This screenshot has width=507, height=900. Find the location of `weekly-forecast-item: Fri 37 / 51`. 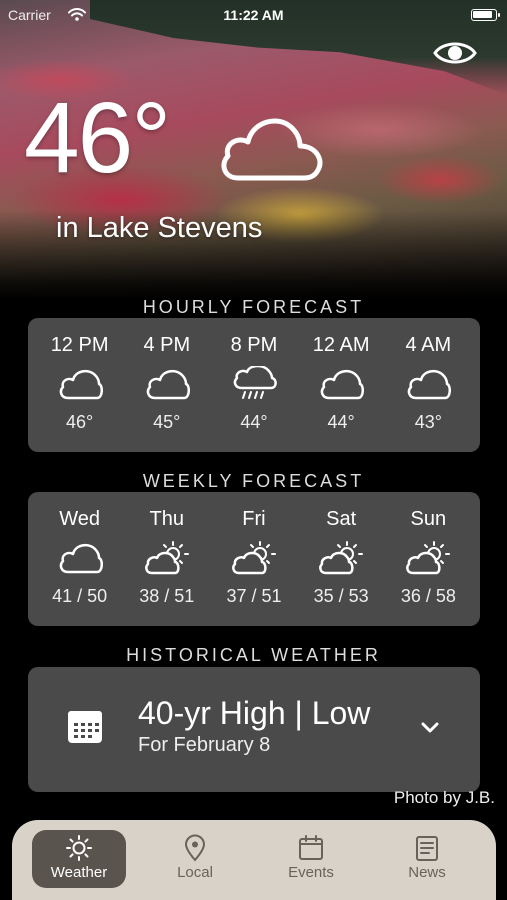

weekly-forecast-item: Fri 37 / 51 is located at coordinates (254, 556).